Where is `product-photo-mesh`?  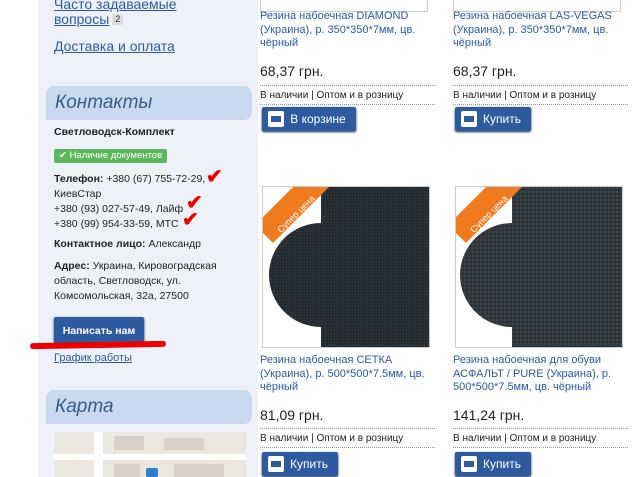 product-photo-mesh is located at coordinates (346, 267).